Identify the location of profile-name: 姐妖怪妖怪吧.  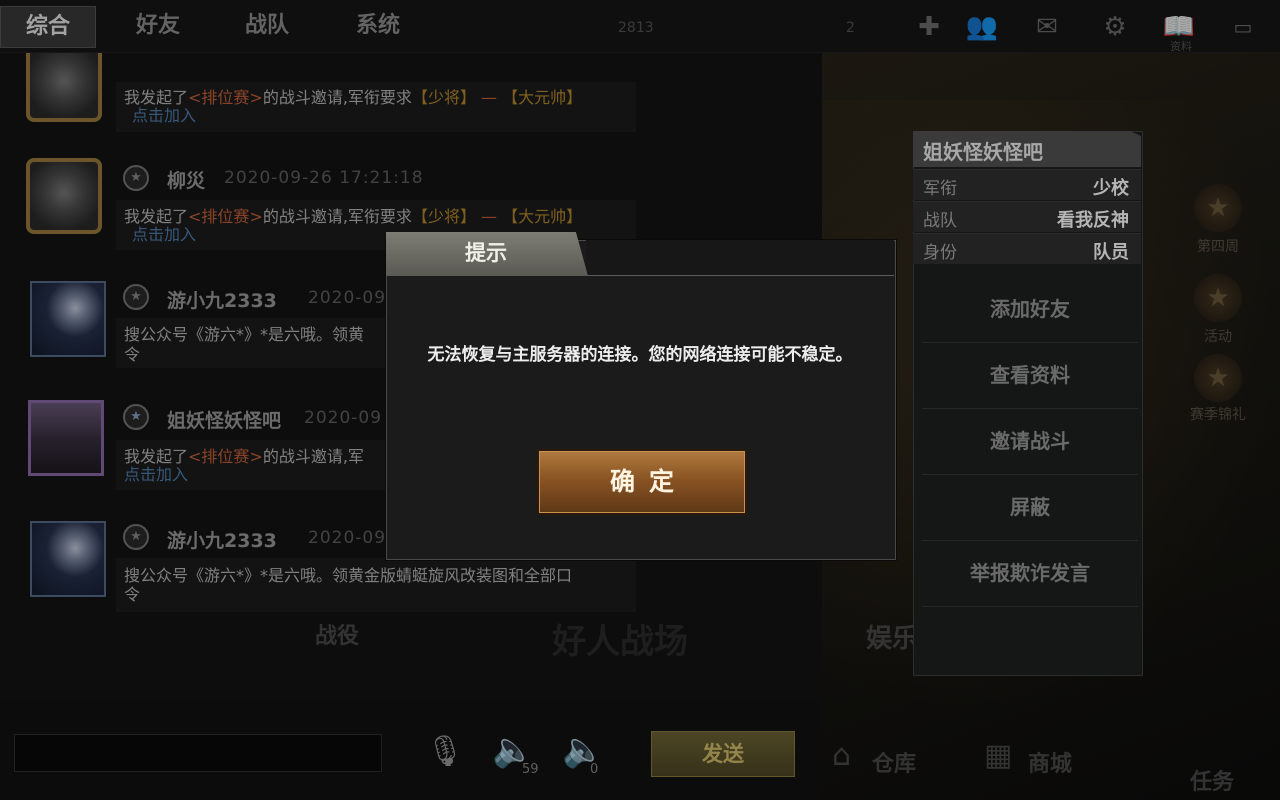
(983, 152).